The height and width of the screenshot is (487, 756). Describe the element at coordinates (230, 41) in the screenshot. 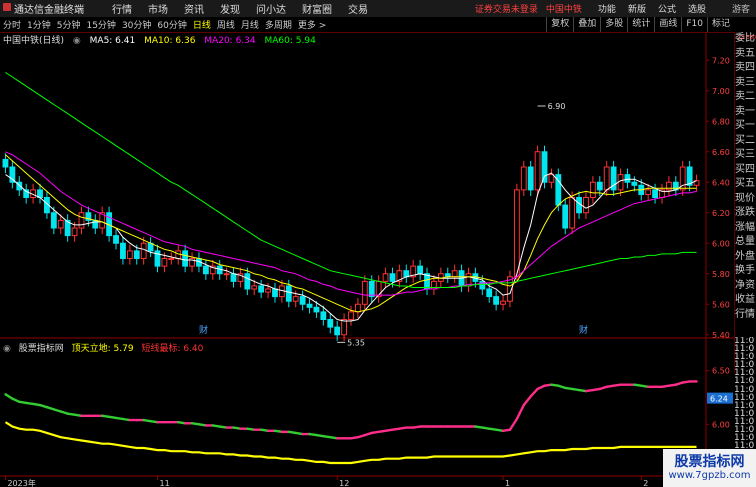

I see `ma20-label: MA20: 6.34` at that location.